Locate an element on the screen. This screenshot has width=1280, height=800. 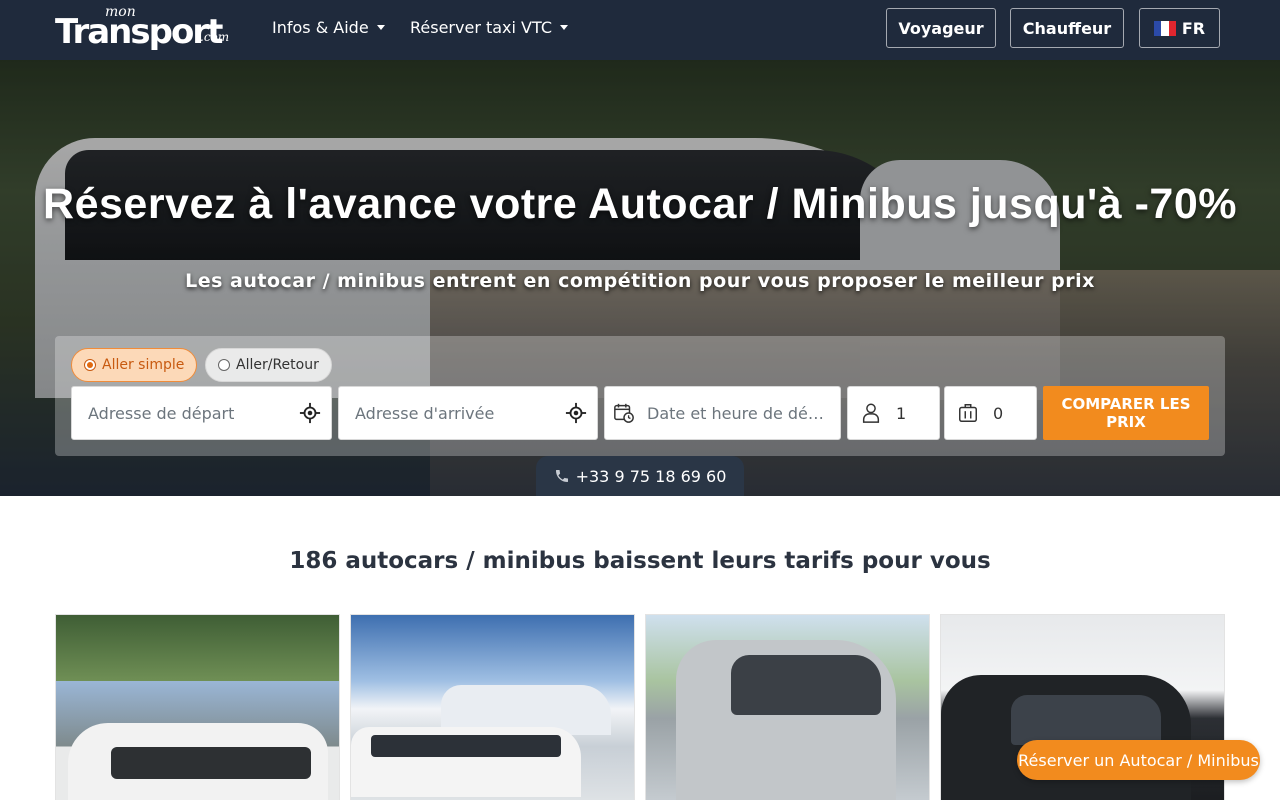
nav-infos-aide-label: Infos & Aide is located at coordinates (320, 27).